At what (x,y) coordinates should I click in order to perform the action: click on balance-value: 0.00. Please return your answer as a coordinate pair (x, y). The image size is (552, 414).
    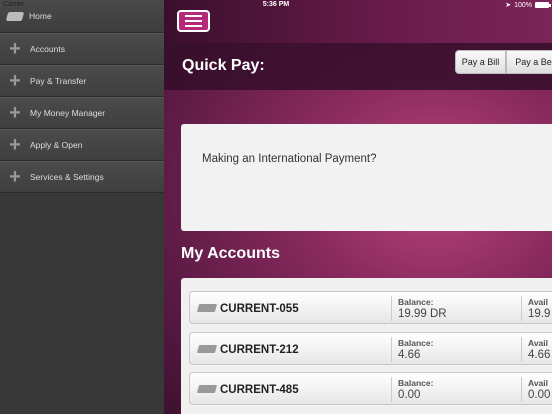
    Looking at the image, I should click on (409, 395).